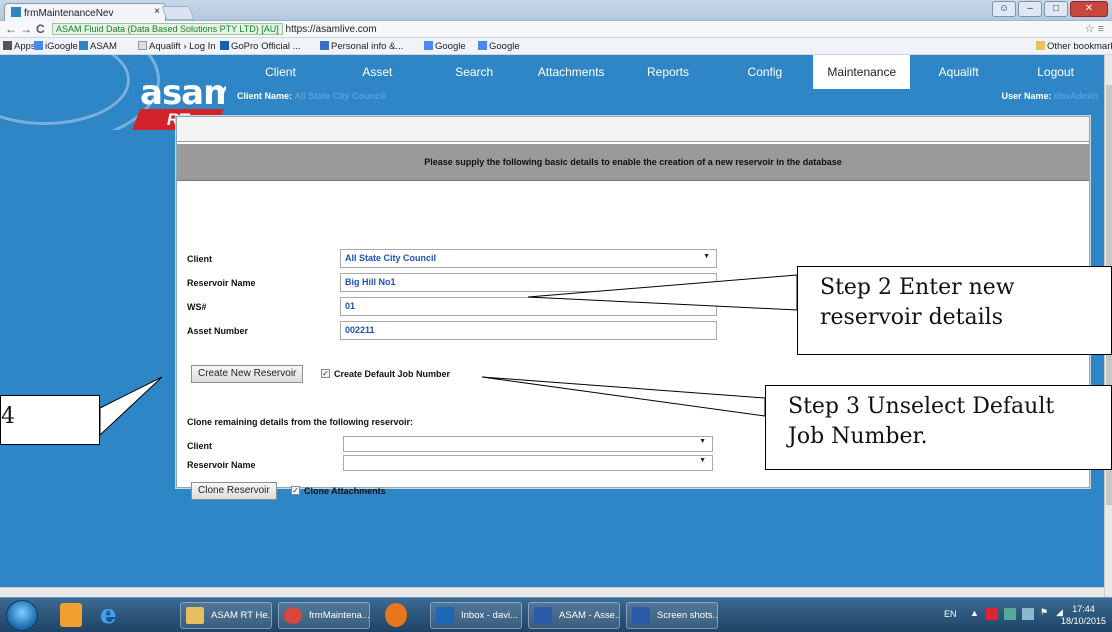  What do you see at coordinates (98, 46) in the screenshot?
I see `bookmark-asam: ASAM` at bounding box center [98, 46].